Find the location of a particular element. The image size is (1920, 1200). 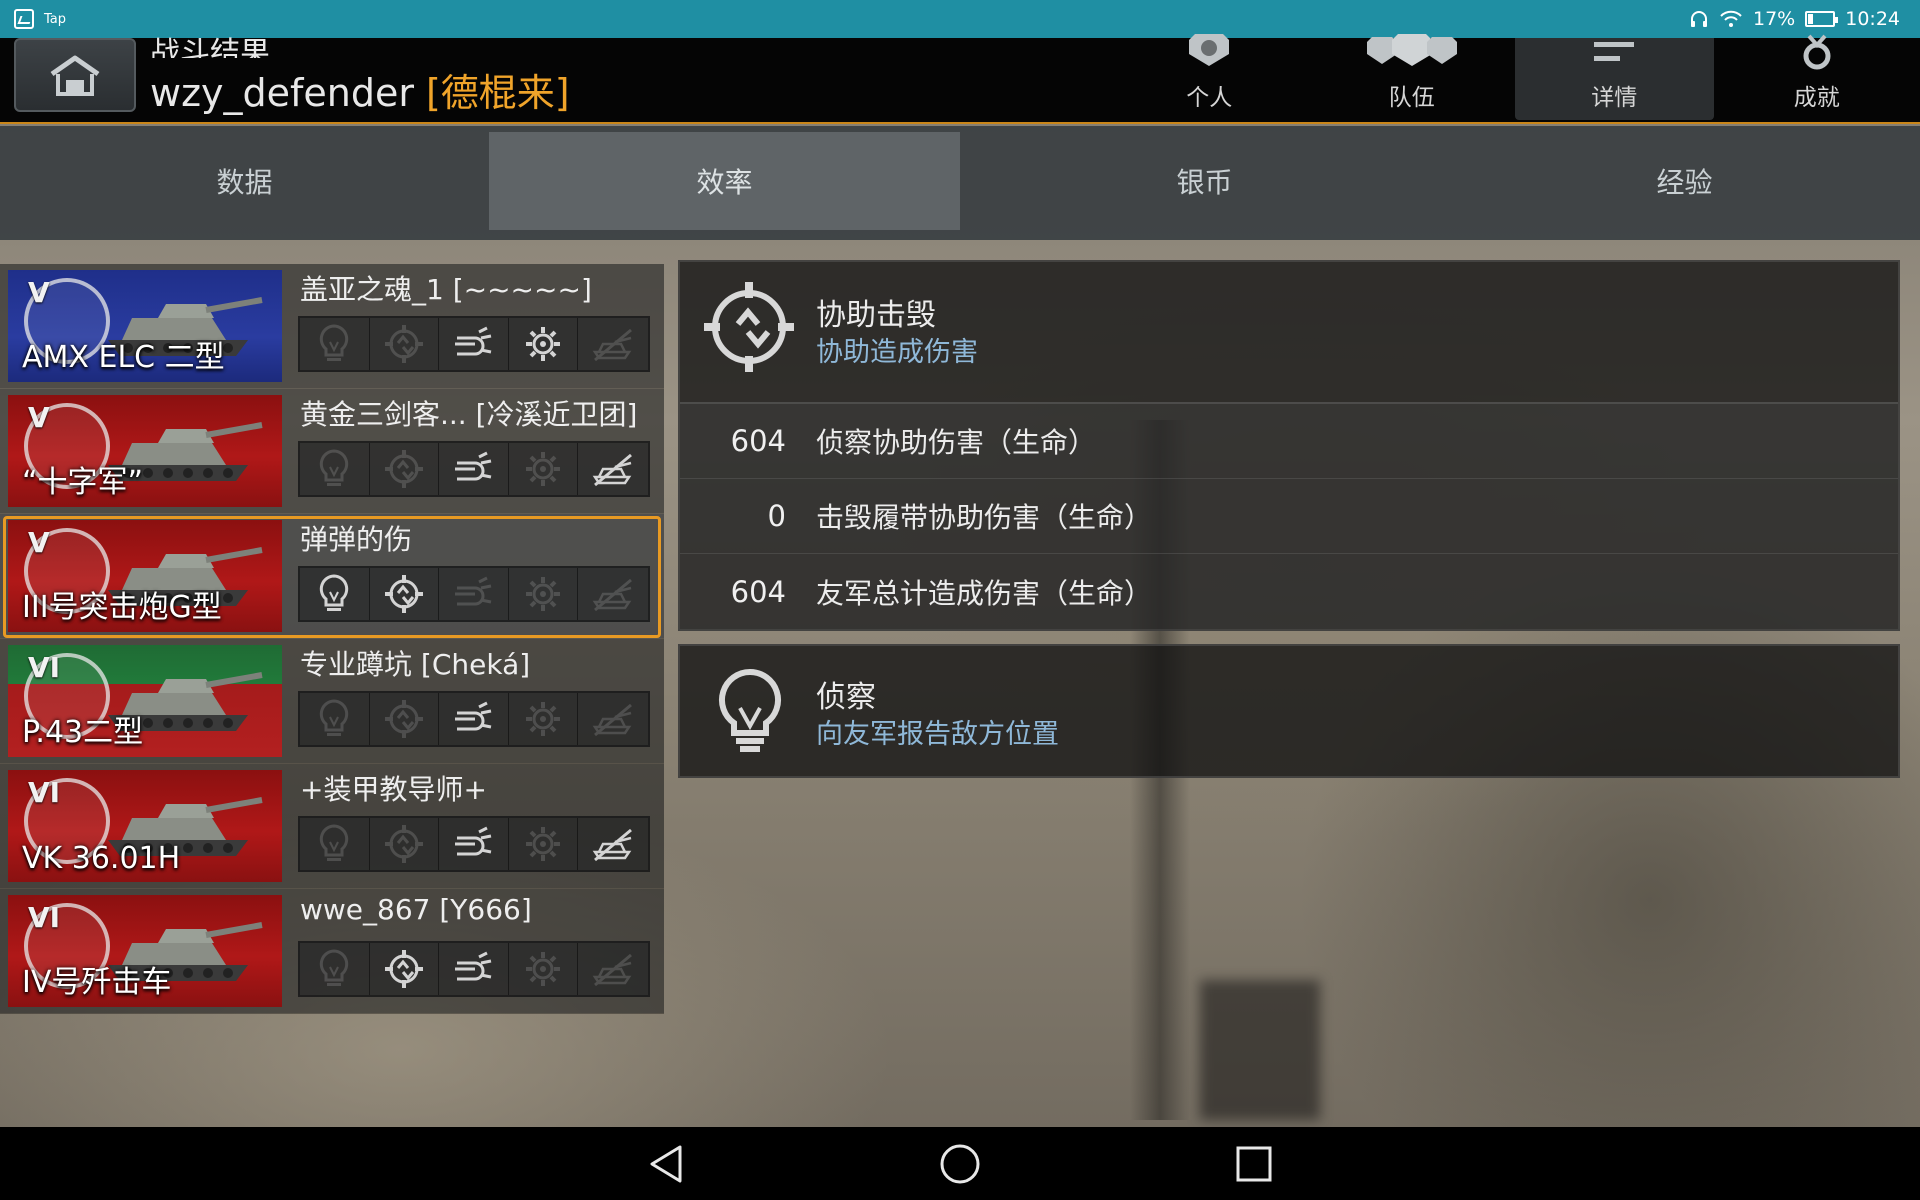

stat-row-track-assist: 0 击毁履带协助伤害（生命） is located at coordinates (1289, 516).